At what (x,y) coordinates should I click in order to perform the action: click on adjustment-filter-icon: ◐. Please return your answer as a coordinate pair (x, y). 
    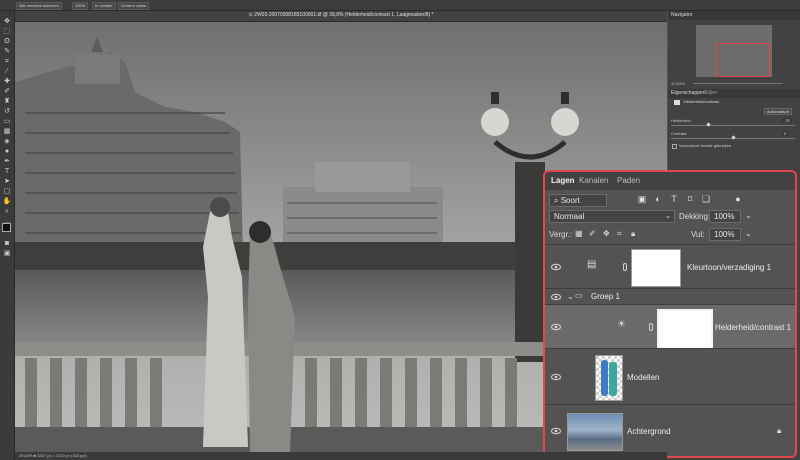
    Looking at the image, I should click on (658, 199).